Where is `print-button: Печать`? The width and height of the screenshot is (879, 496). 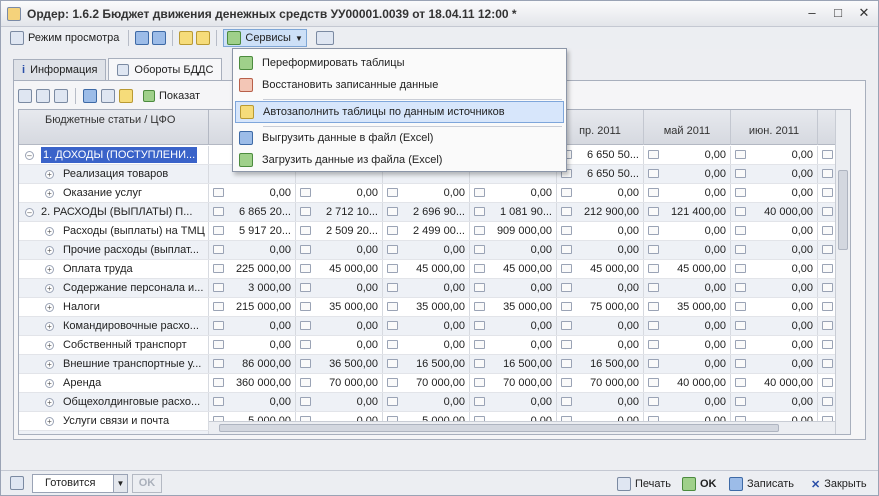 print-button: Печать is located at coordinates (644, 484).